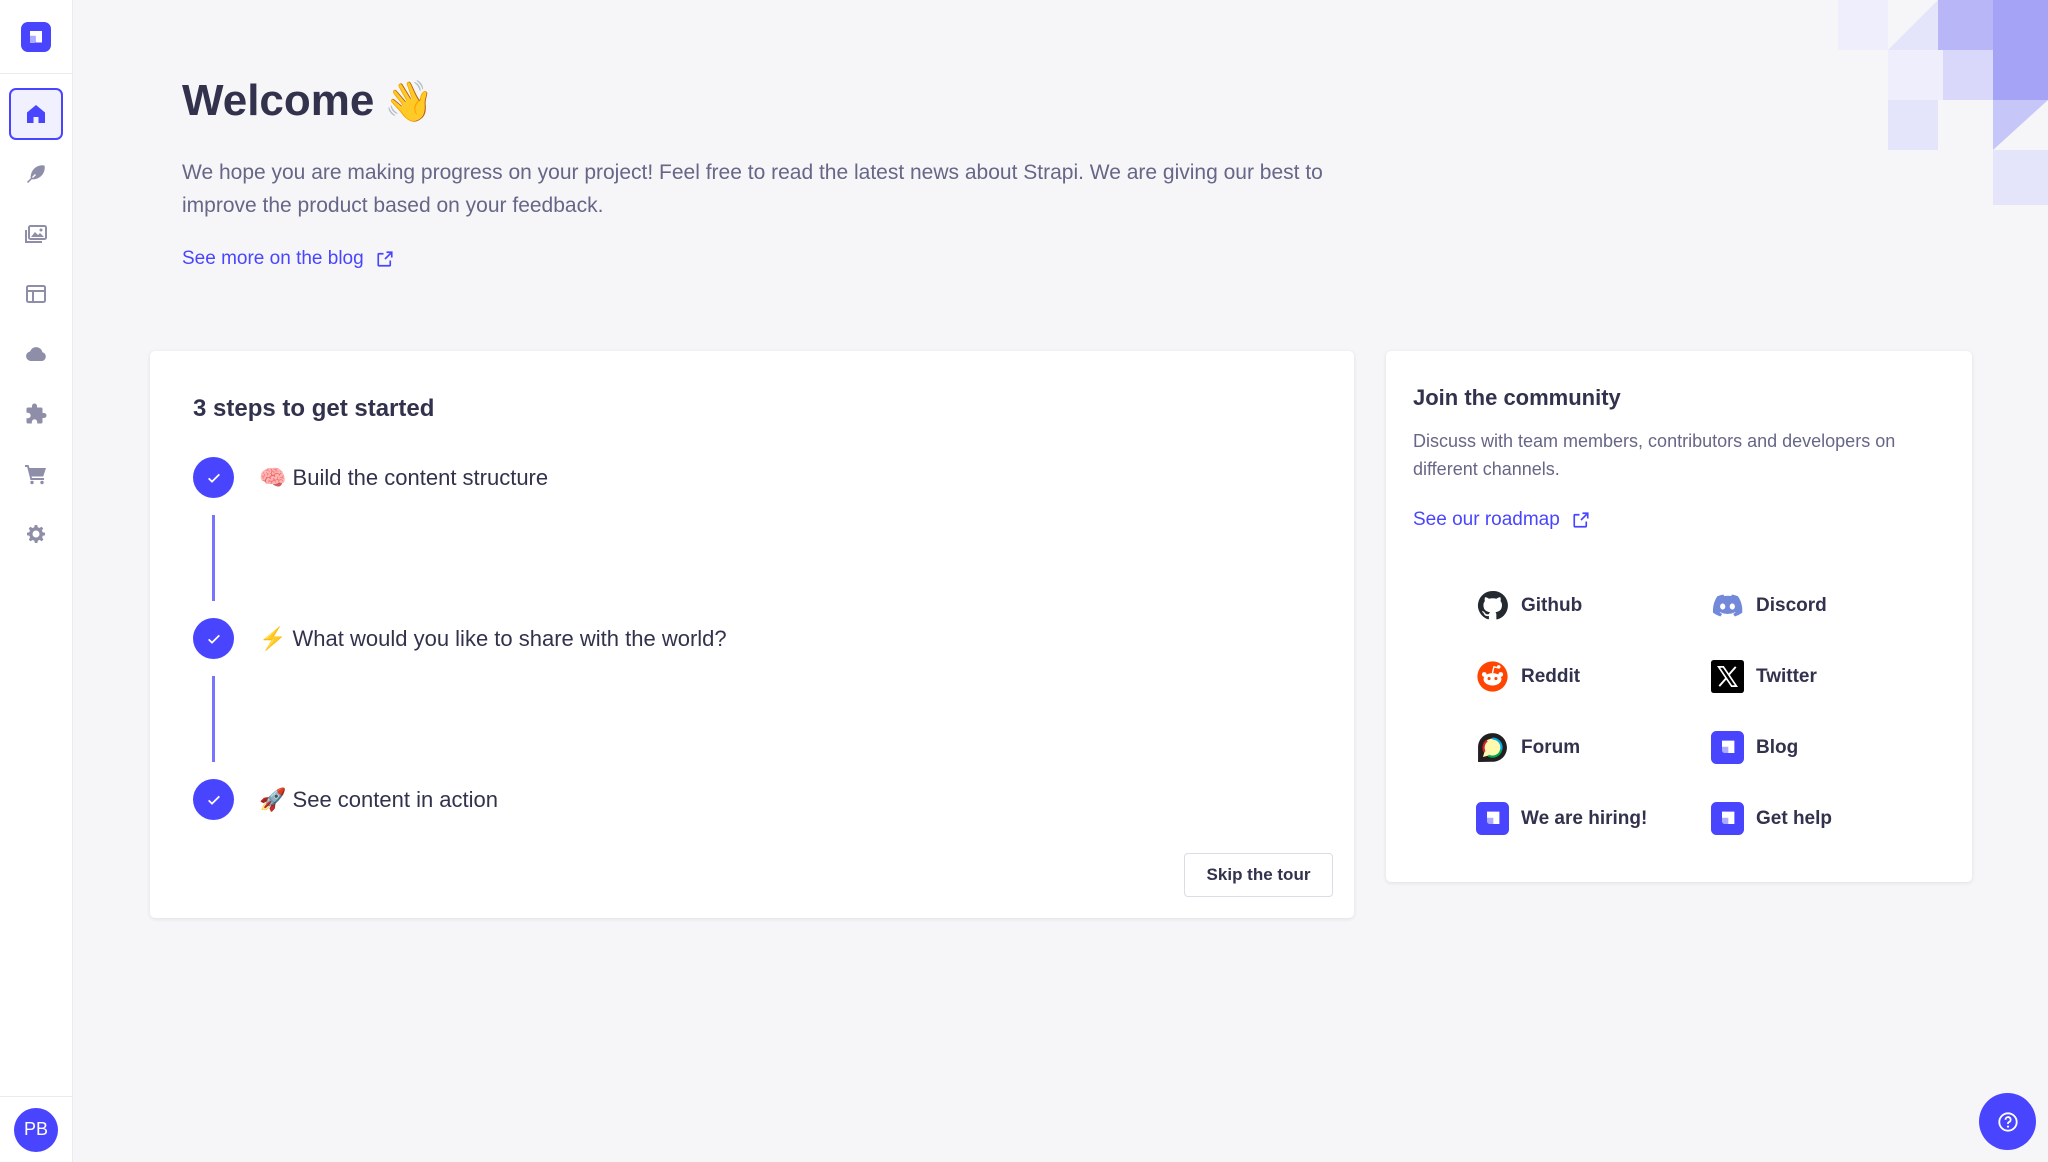  What do you see at coordinates (1828, 676) in the screenshot?
I see `community-link-twitter: Twitter` at bounding box center [1828, 676].